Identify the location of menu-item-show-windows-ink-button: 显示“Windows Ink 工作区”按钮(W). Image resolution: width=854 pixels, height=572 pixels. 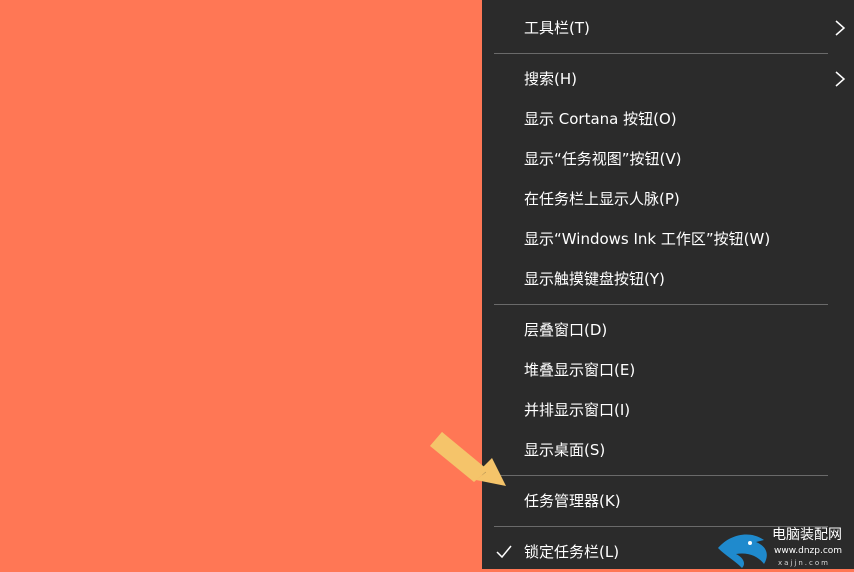
(668, 239).